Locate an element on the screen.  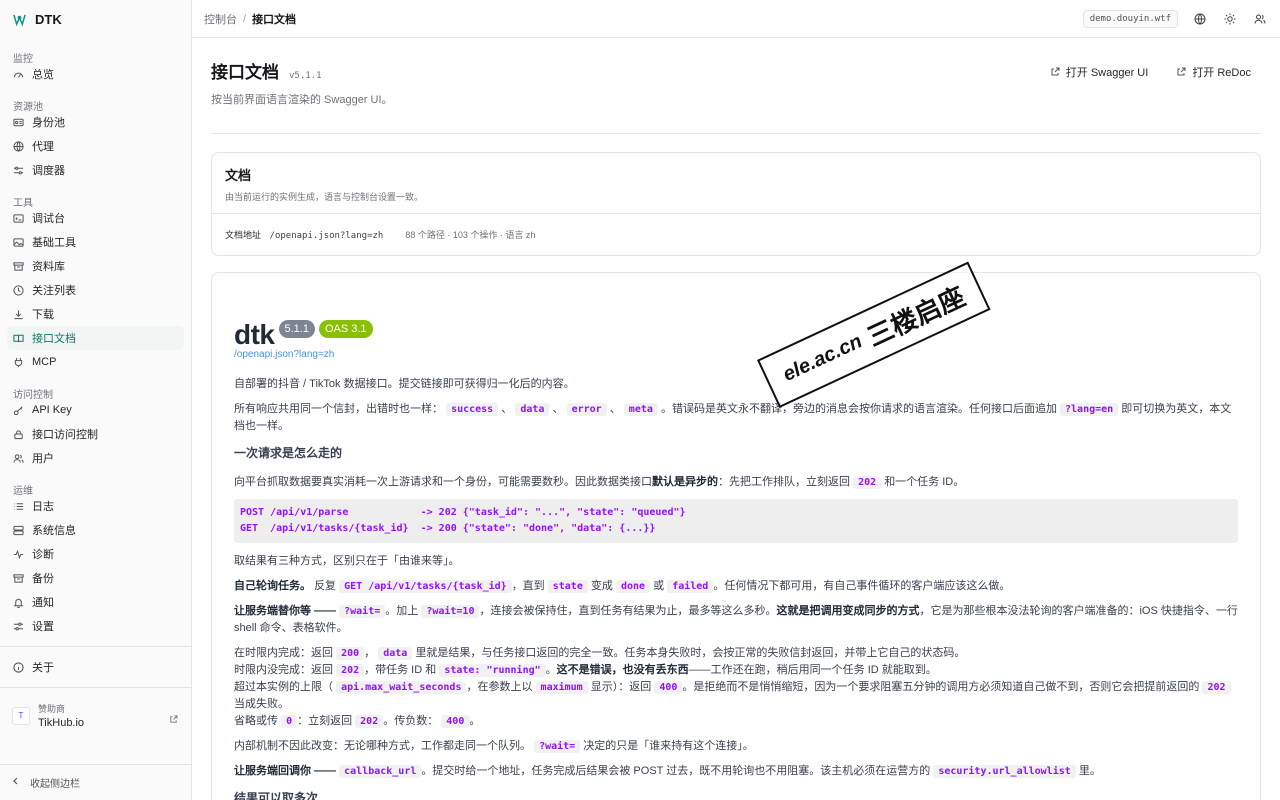
code: ?wait= is located at coordinates (557, 746).